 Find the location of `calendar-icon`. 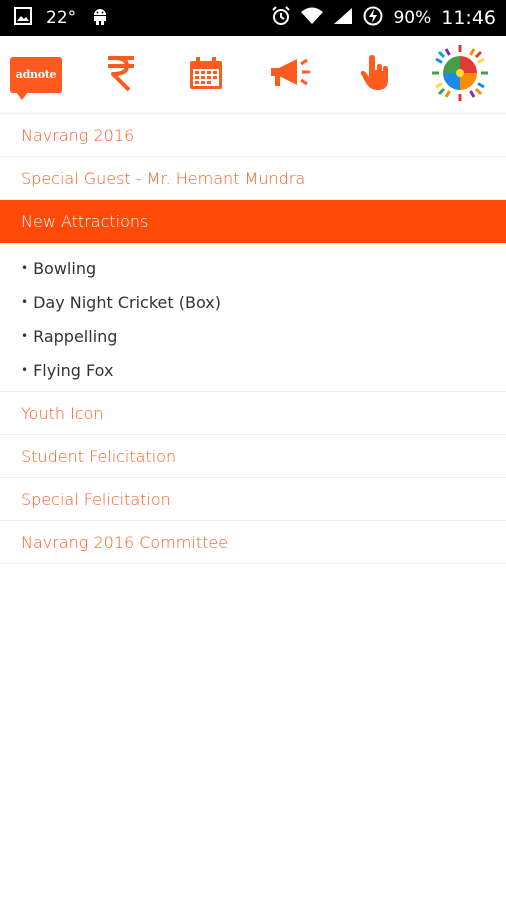

calendar-icon is located at coordinates (206, 75).